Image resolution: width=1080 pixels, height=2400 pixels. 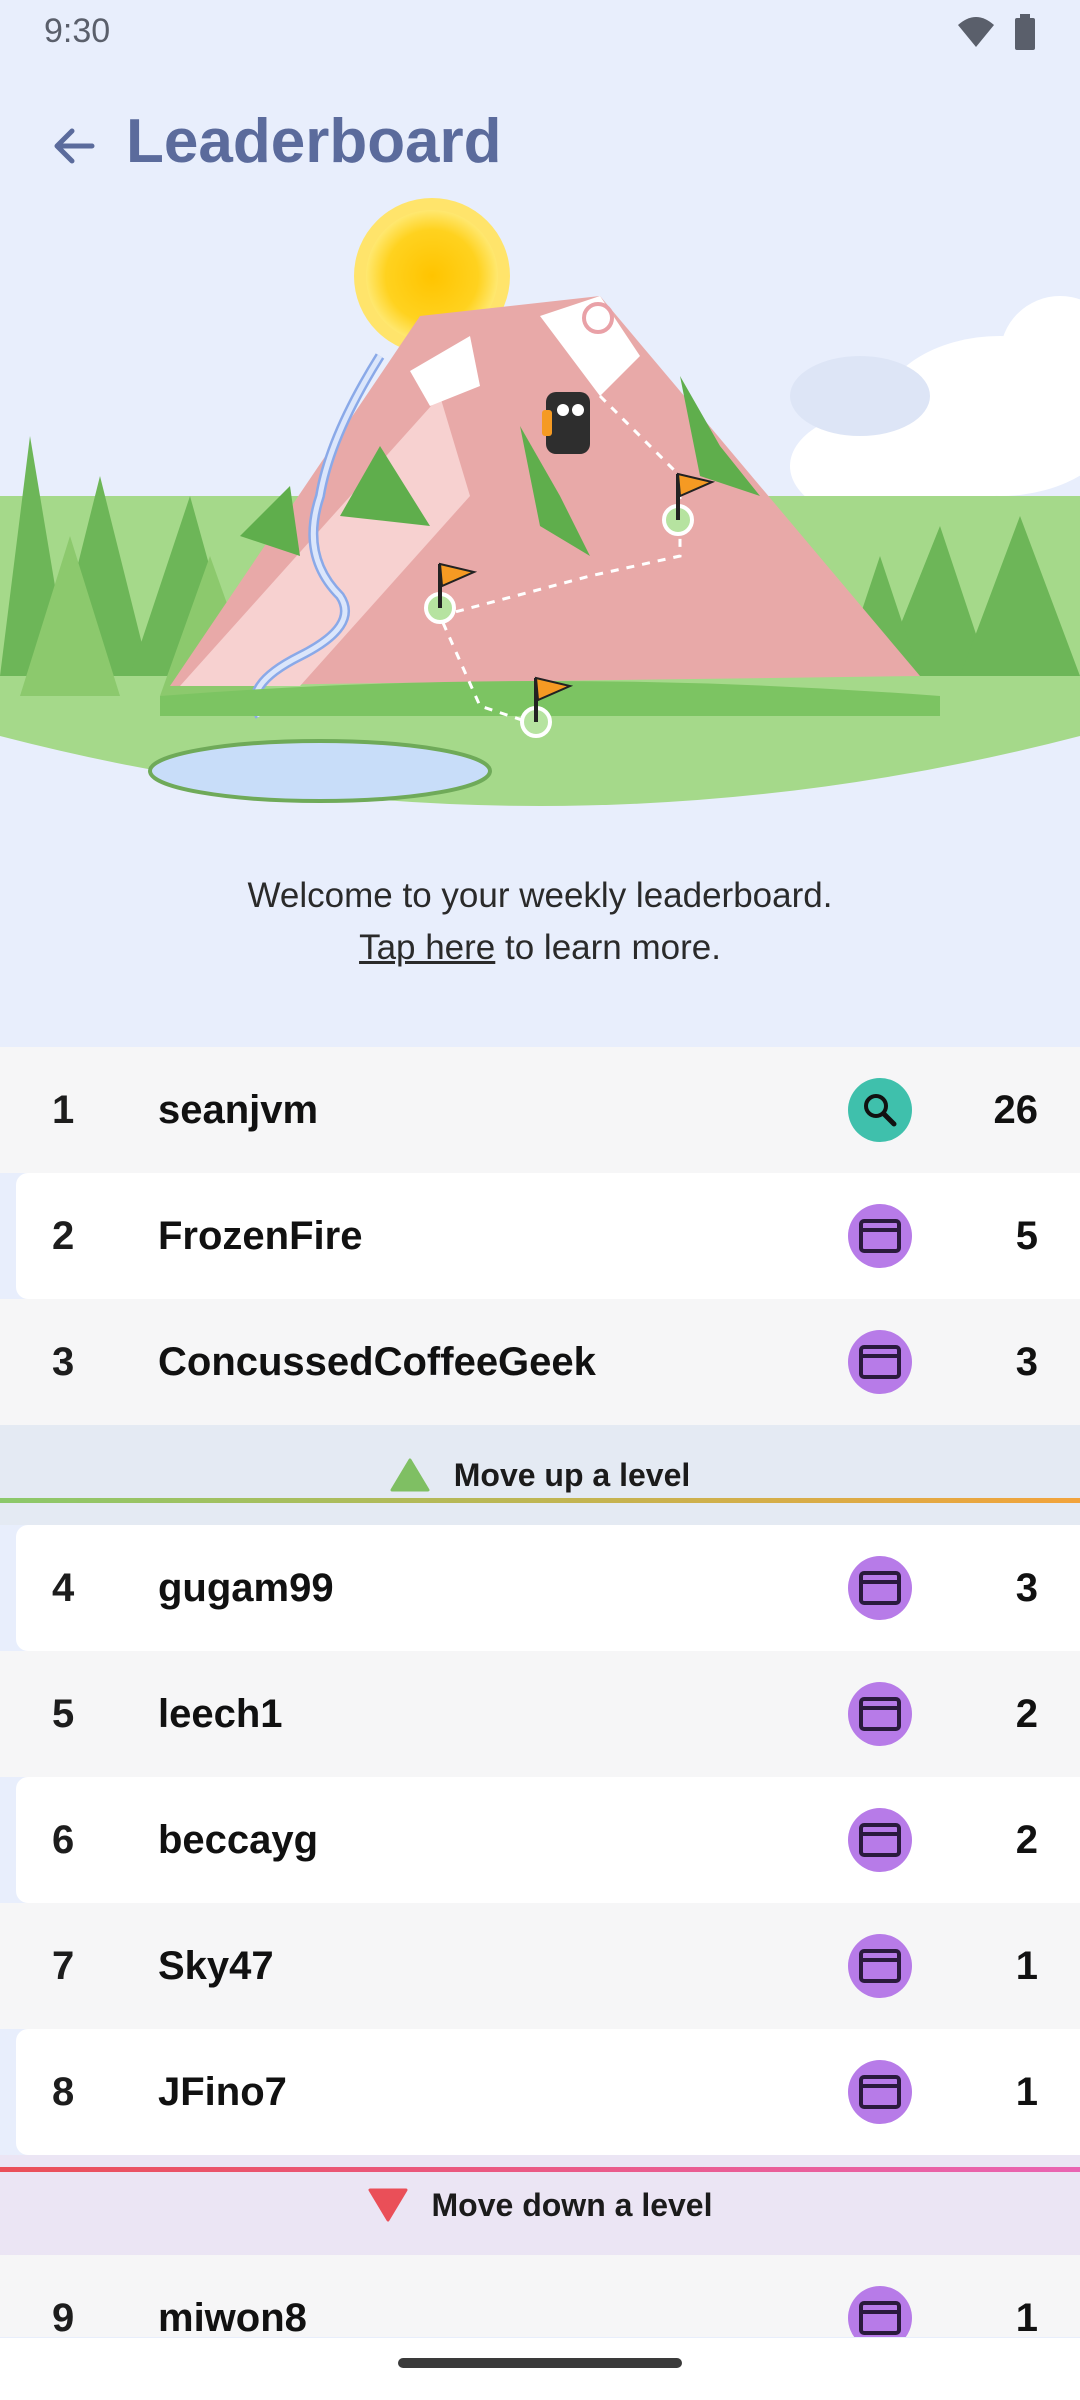 What do you see at coordinates (63, 1109) in the screenshot?
I see `rank: 1` at bounding box center [63, 1109].